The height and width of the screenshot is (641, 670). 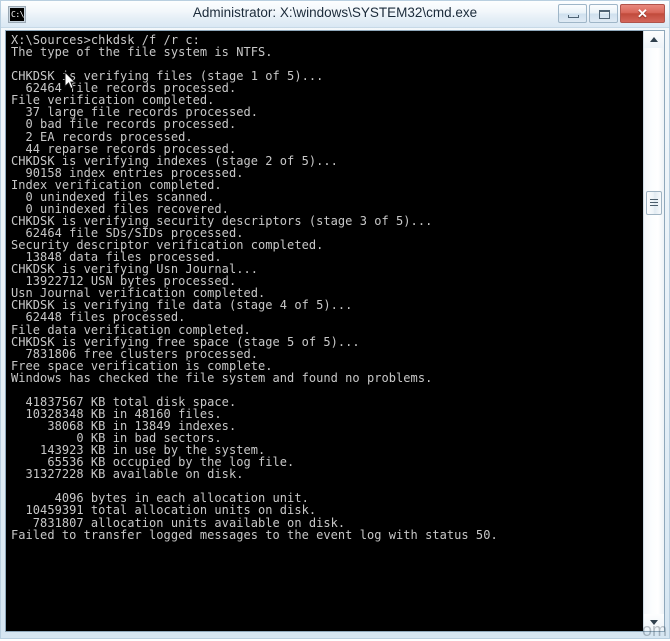 I want to click on restore-icon, so click(x=604, y=14).